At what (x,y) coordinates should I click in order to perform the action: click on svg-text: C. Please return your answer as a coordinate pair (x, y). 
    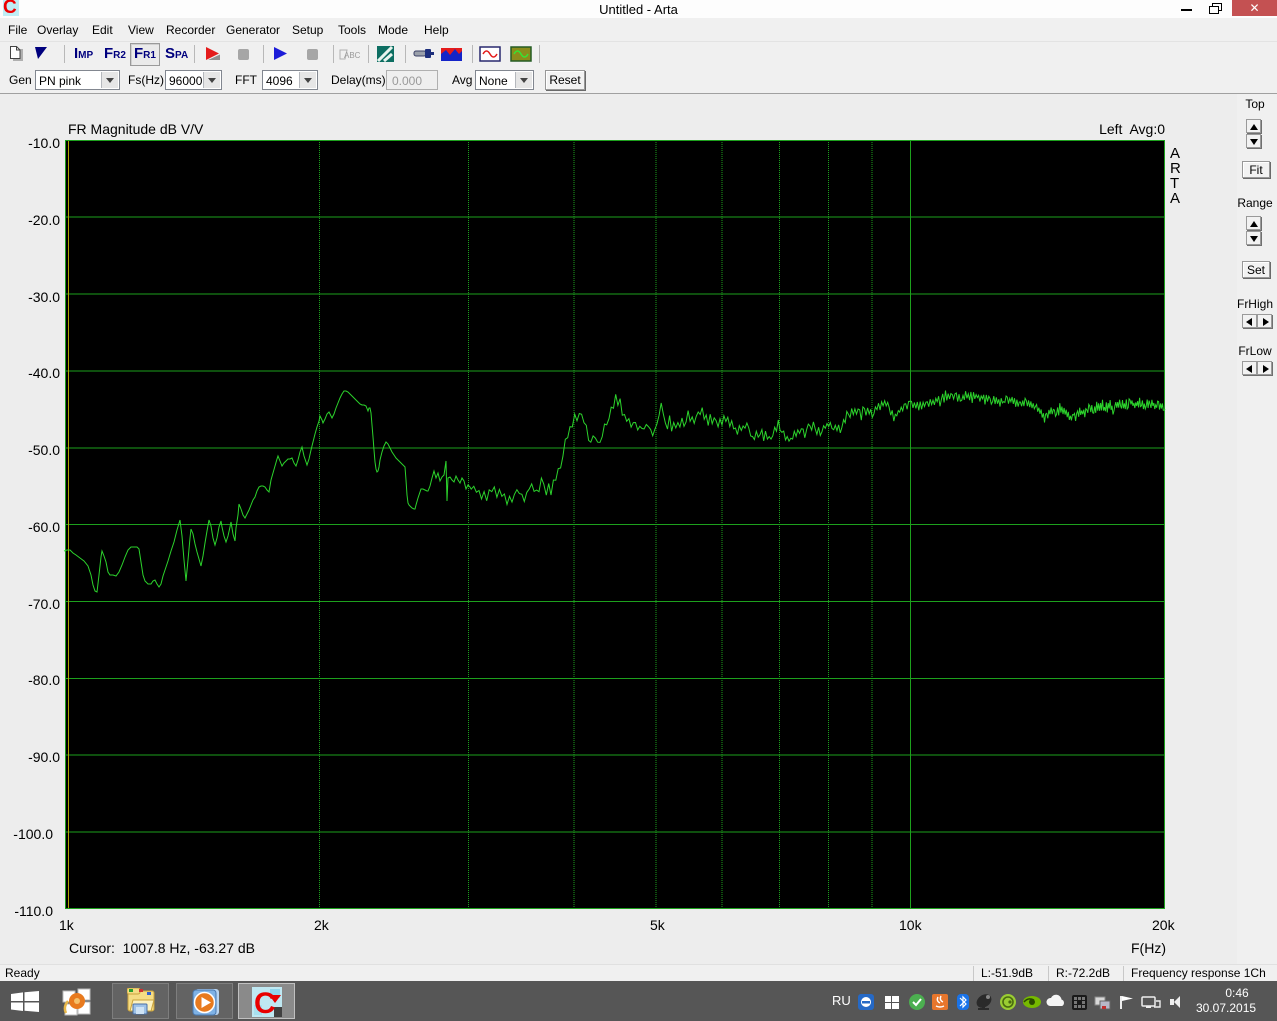
    Looking at the image, I should click on (265, 1002).